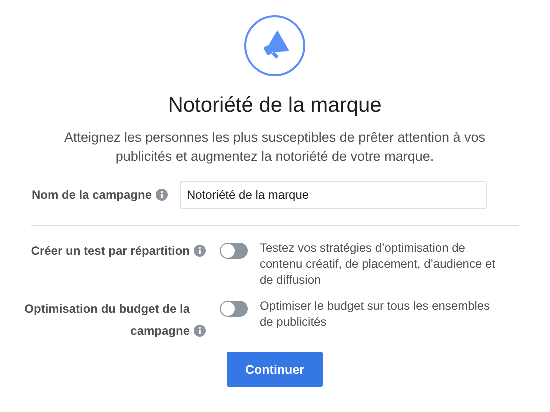 The width and height of the screenshot is (550, 412). Describe the element at coordinates (275, 147) in the screenshot. I see `subtitle: Atteignez les personnes les plus susceptibles de prêter attention à vos publicités et augmentez la notoriété de votre marque.` at that location.